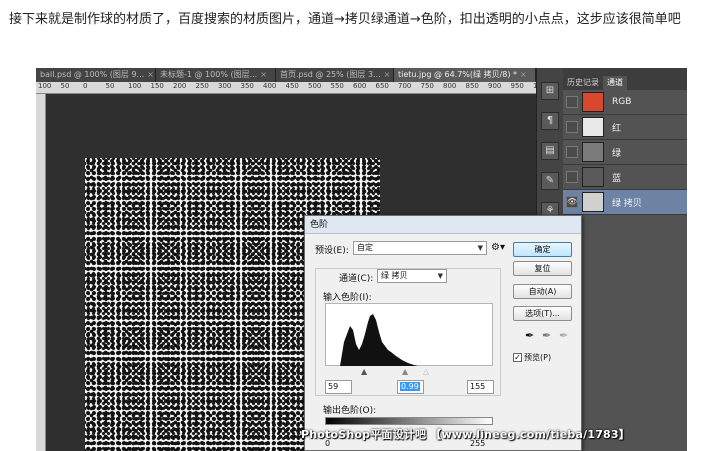 This screenshot has width=728, height=451. Describe the element at coordinates (315, 86) in the screenshot. I see `ruler-tick-label: 500` at that location.